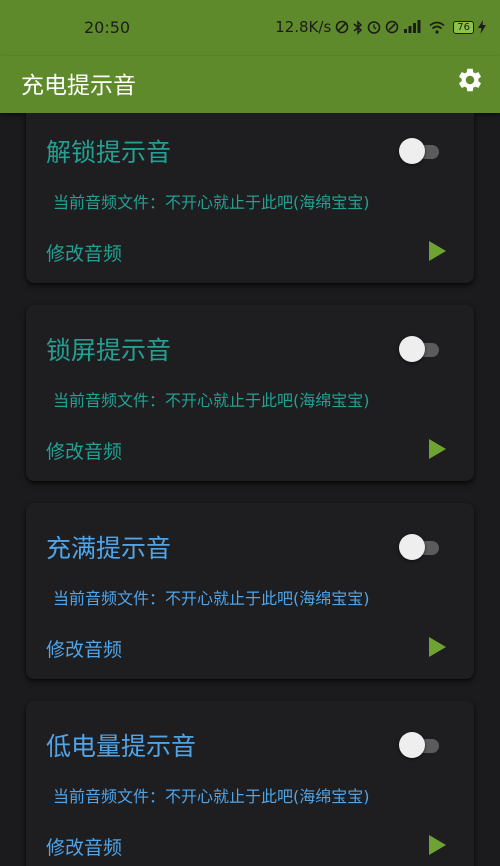 The height and width of the screenshot is (866, 500). I want to click on vpn-blocked-icon, so click(342, 27).